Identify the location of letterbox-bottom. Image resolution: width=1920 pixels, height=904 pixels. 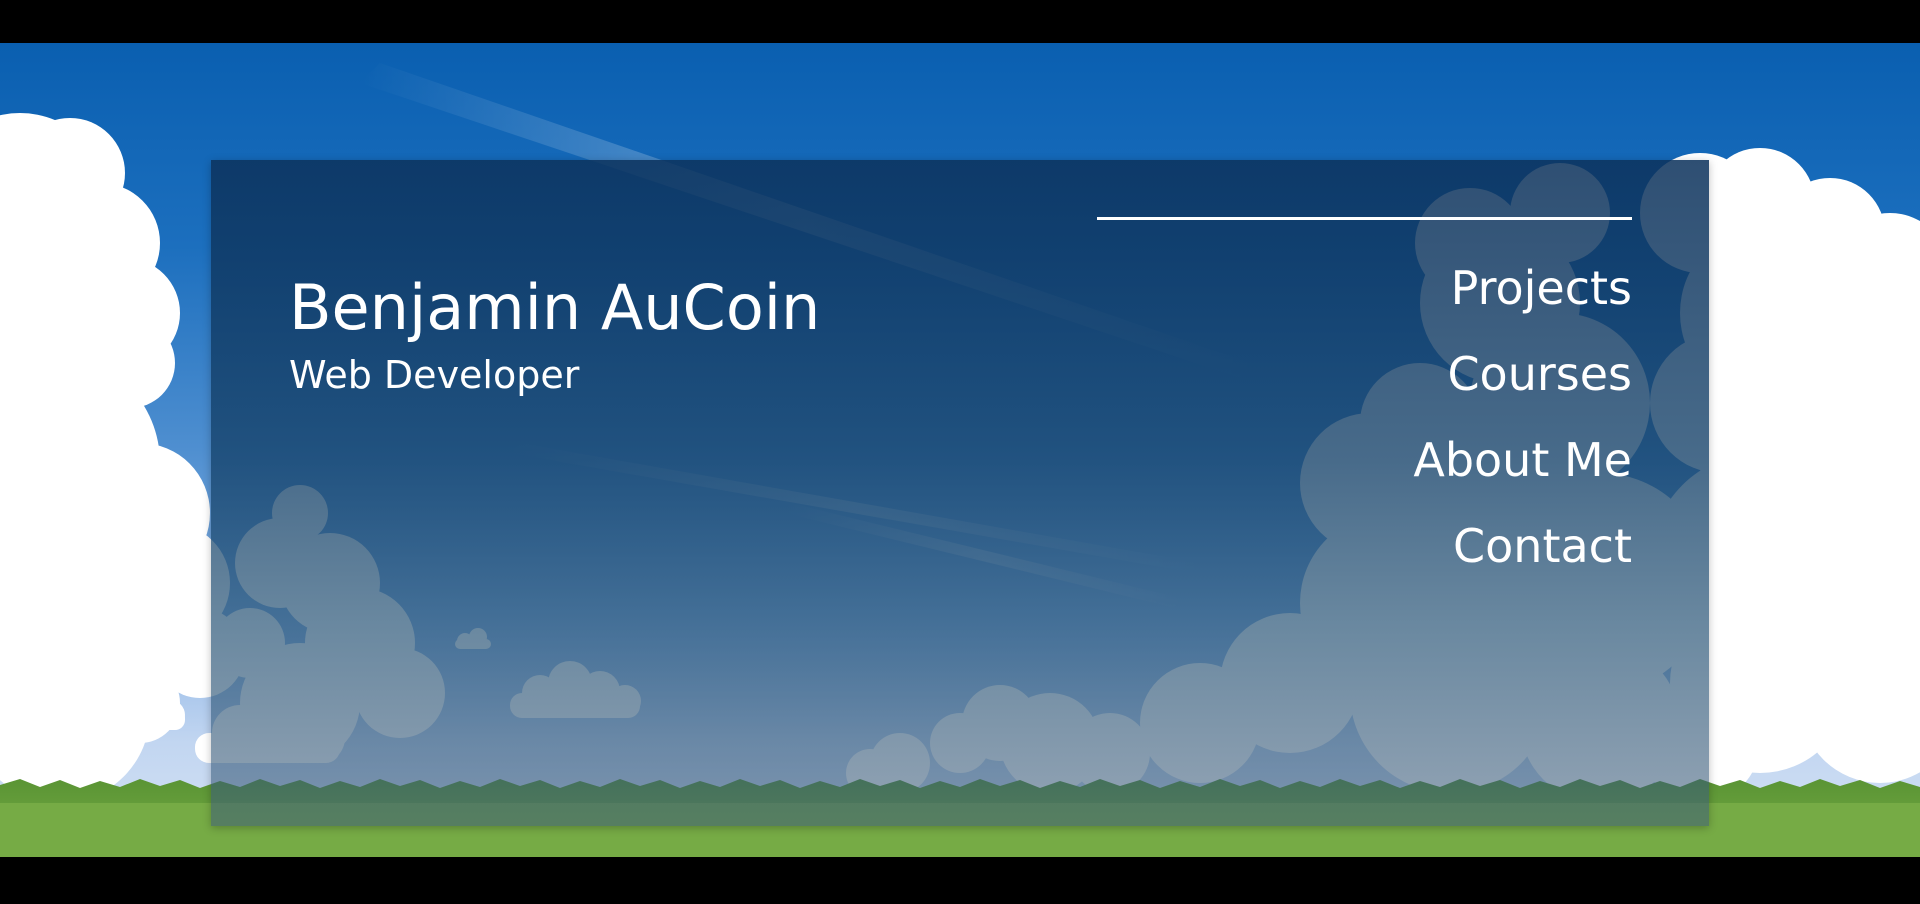
(960, 880).